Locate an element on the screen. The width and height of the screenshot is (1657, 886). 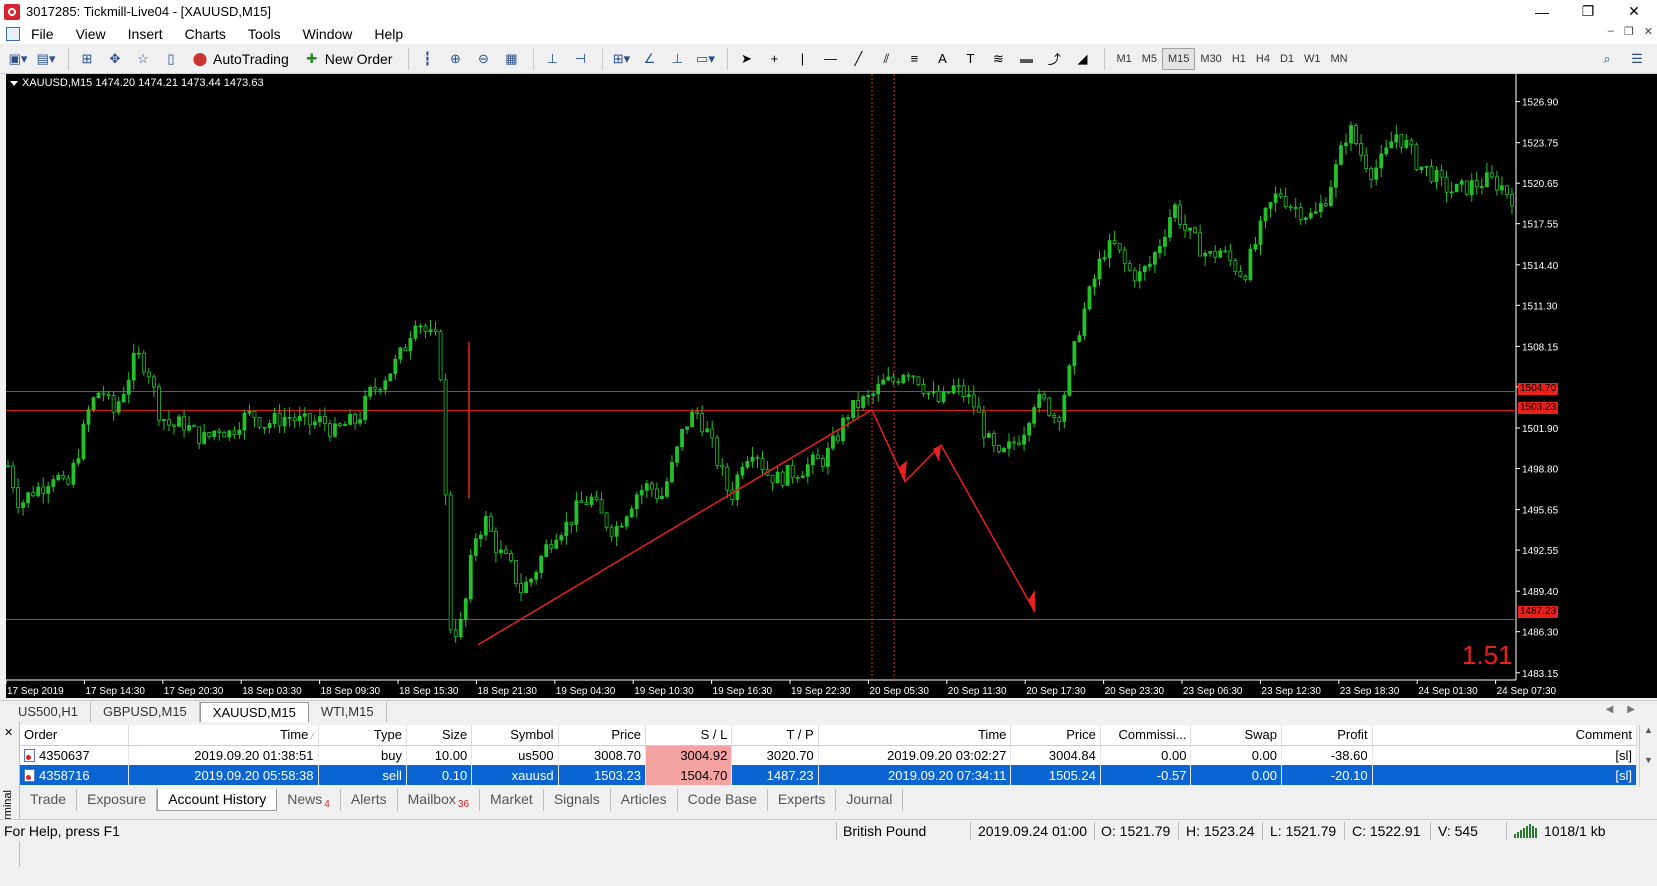
profiles-icon: ▤▾ is located at coordinates (46, 59).